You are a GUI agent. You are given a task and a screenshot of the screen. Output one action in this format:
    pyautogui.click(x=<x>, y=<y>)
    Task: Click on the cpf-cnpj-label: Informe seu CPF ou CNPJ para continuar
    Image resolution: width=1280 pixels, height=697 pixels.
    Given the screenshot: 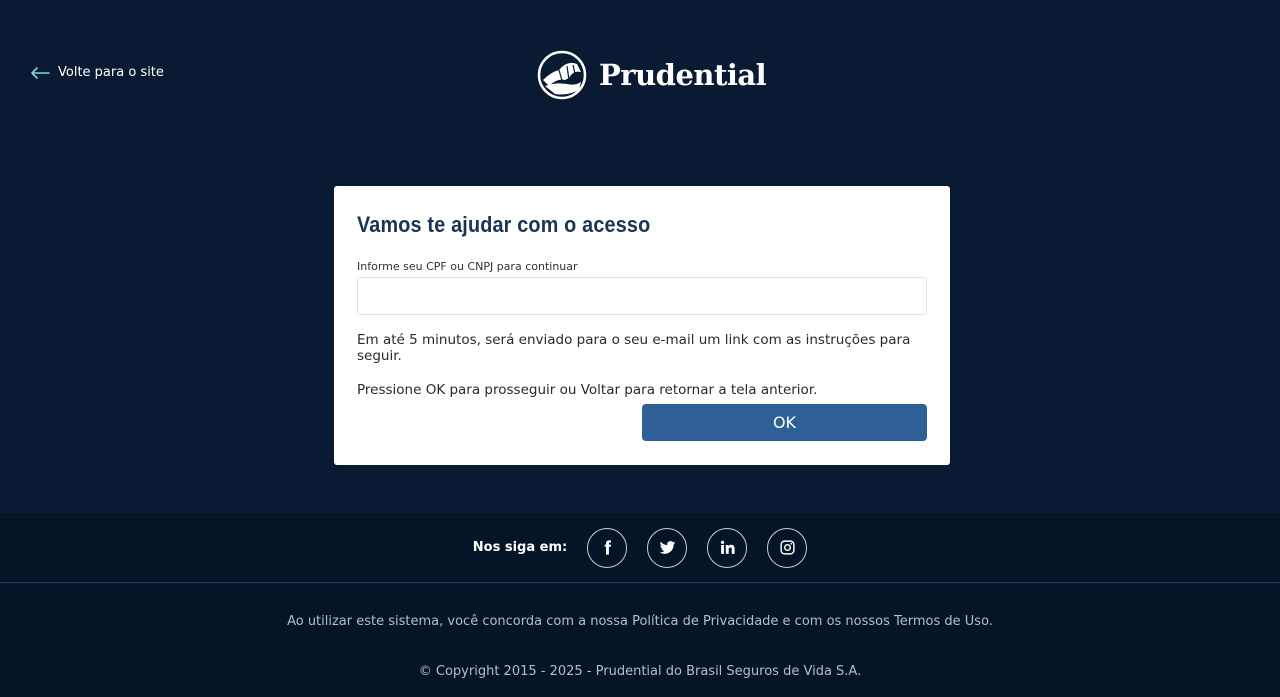 What is the action you would take?
    pyautogui.click(x=467, y=266)
    